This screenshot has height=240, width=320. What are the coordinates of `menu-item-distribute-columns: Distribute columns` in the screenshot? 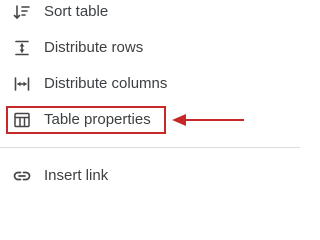 It's located at (150, 84).